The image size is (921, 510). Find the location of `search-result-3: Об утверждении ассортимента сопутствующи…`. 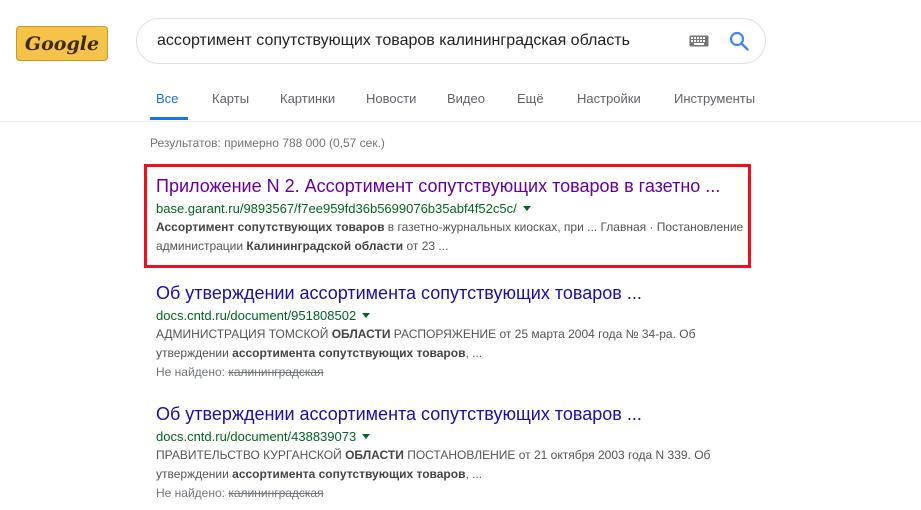

search-result-3: Об утверждении ассортимента сопутствующи… is located at coordinates (456, 453).